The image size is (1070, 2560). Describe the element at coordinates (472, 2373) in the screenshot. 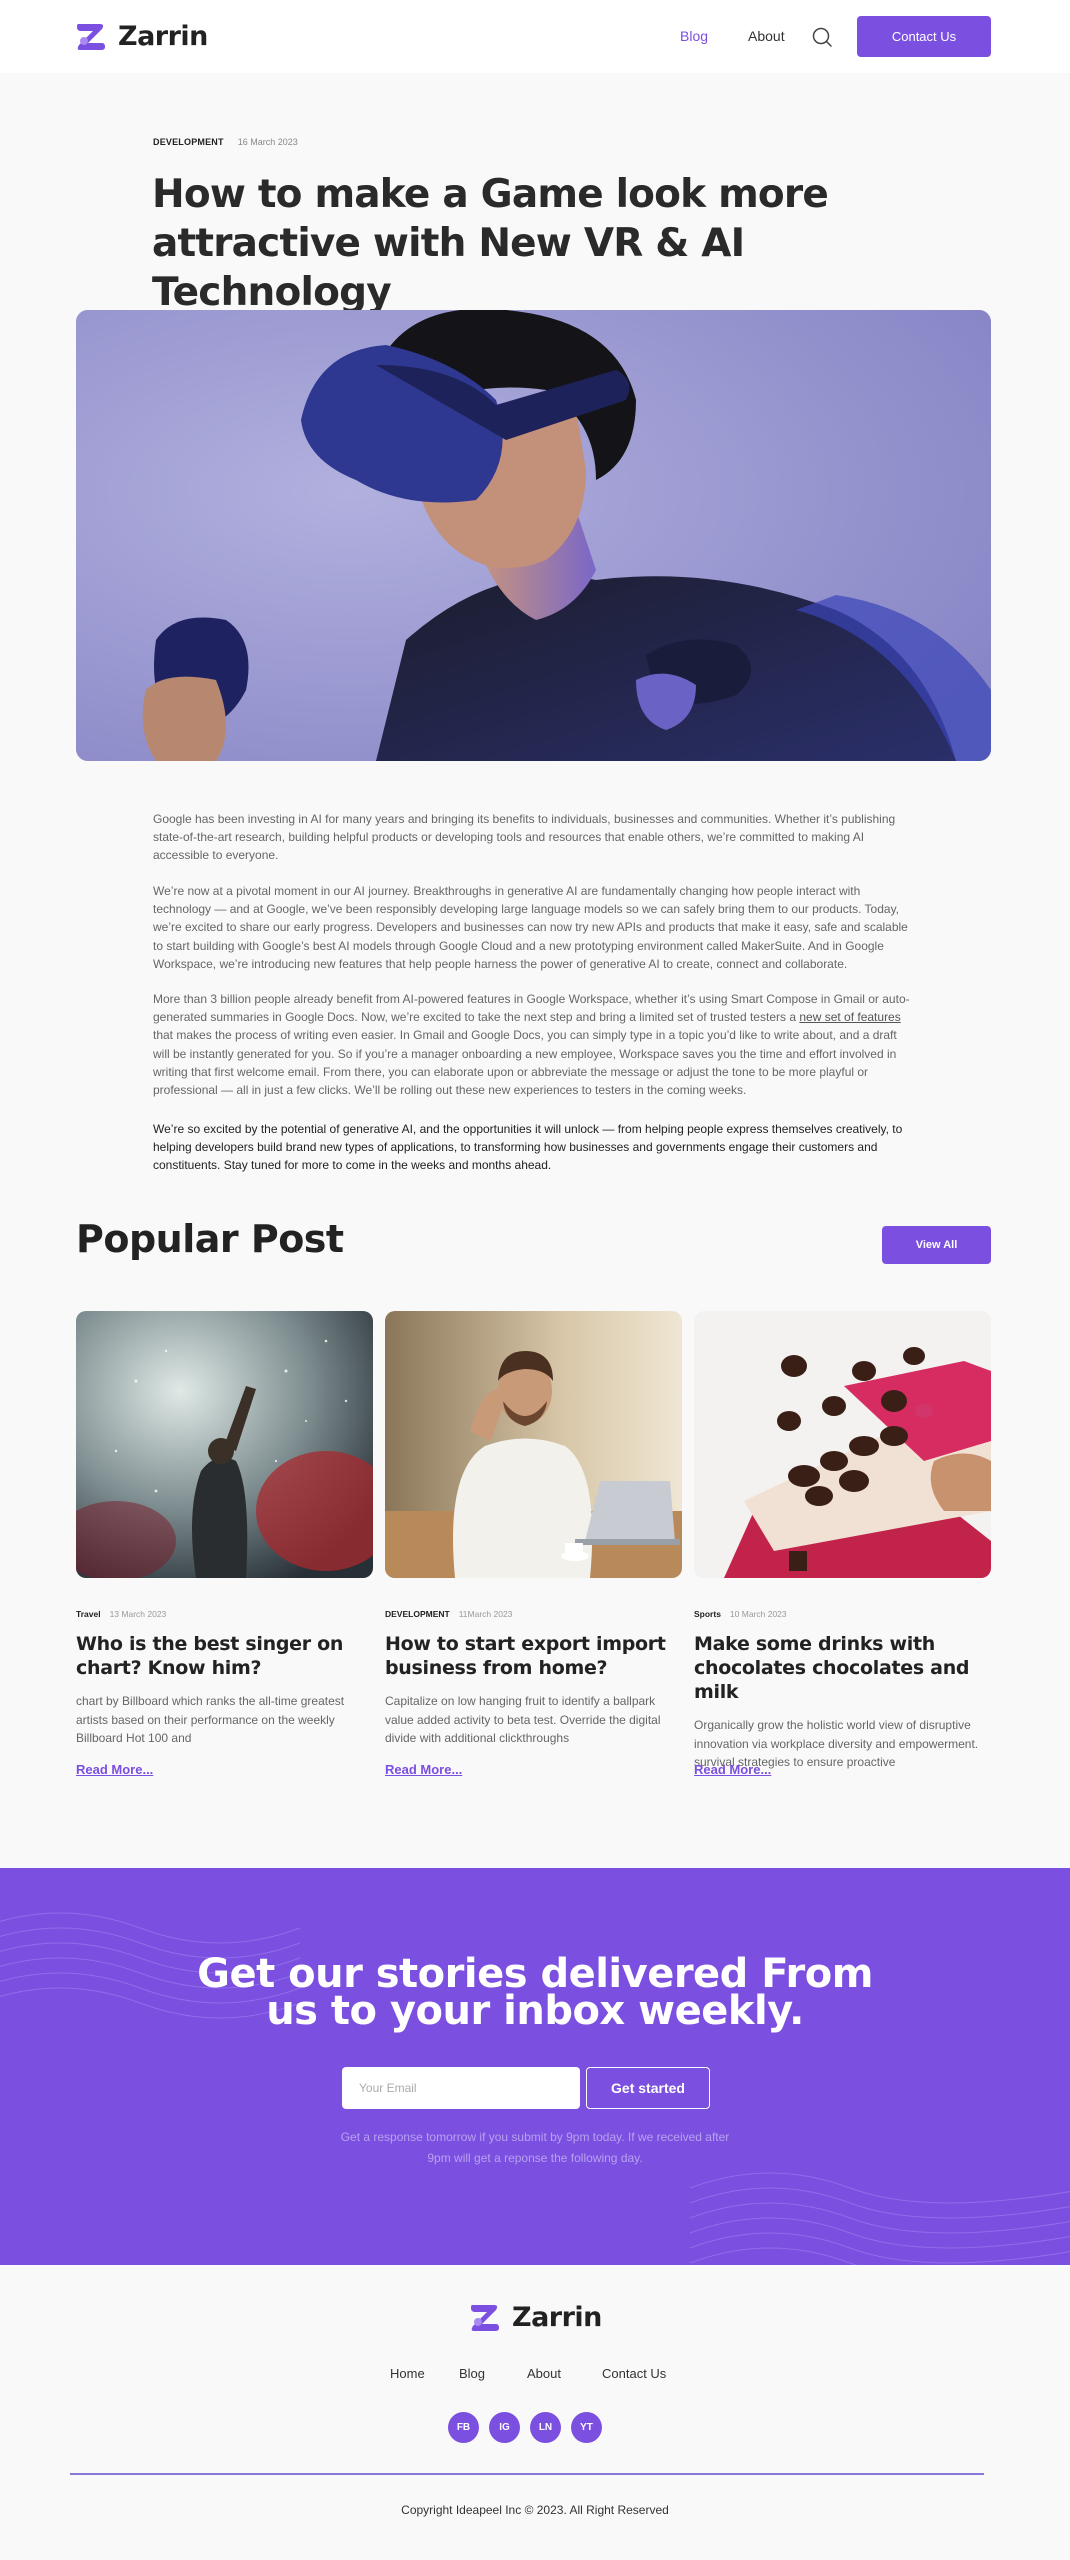

I see `footer-nav-blog: Blog` at that location.